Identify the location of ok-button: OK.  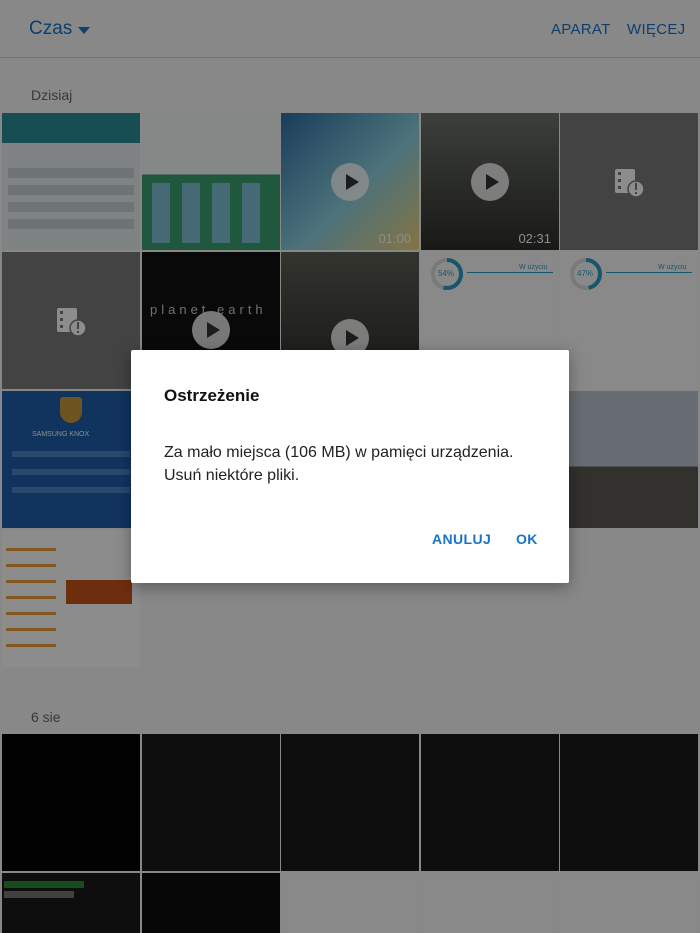
(527, 539).